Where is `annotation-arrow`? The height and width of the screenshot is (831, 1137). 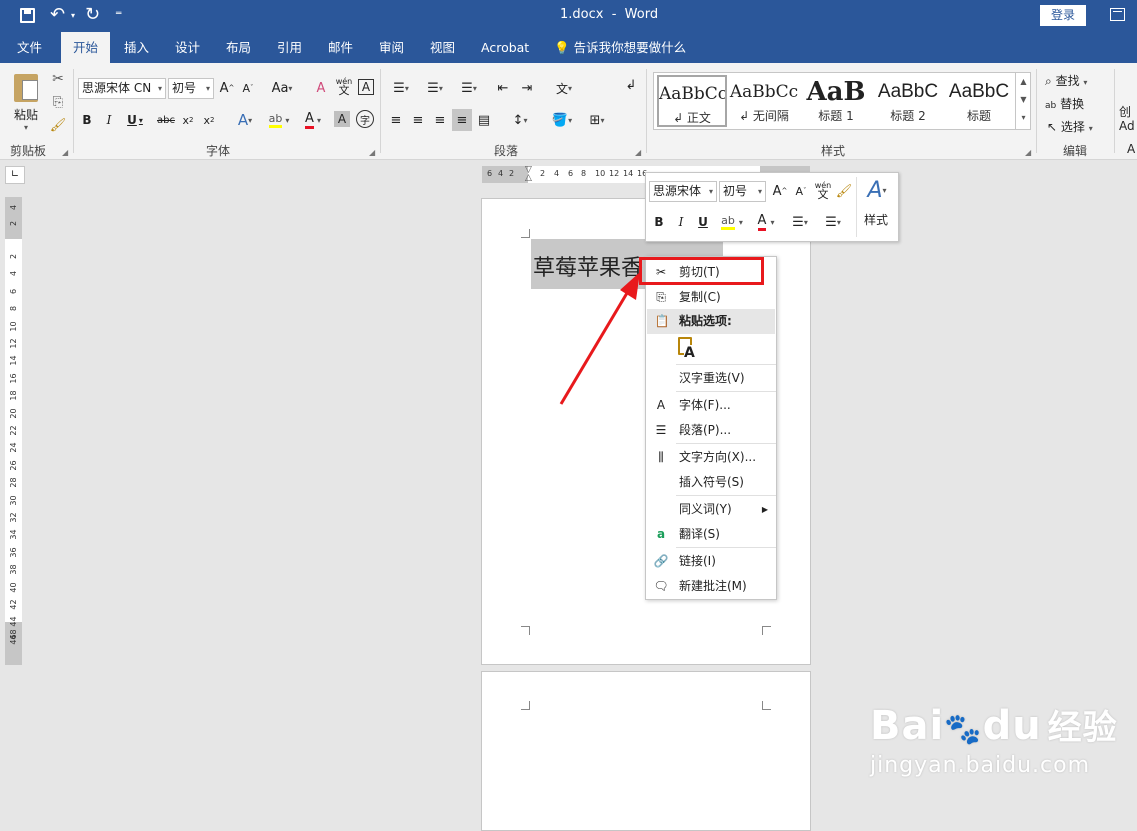
annotation-arrow is located at coordinates (599, 338).